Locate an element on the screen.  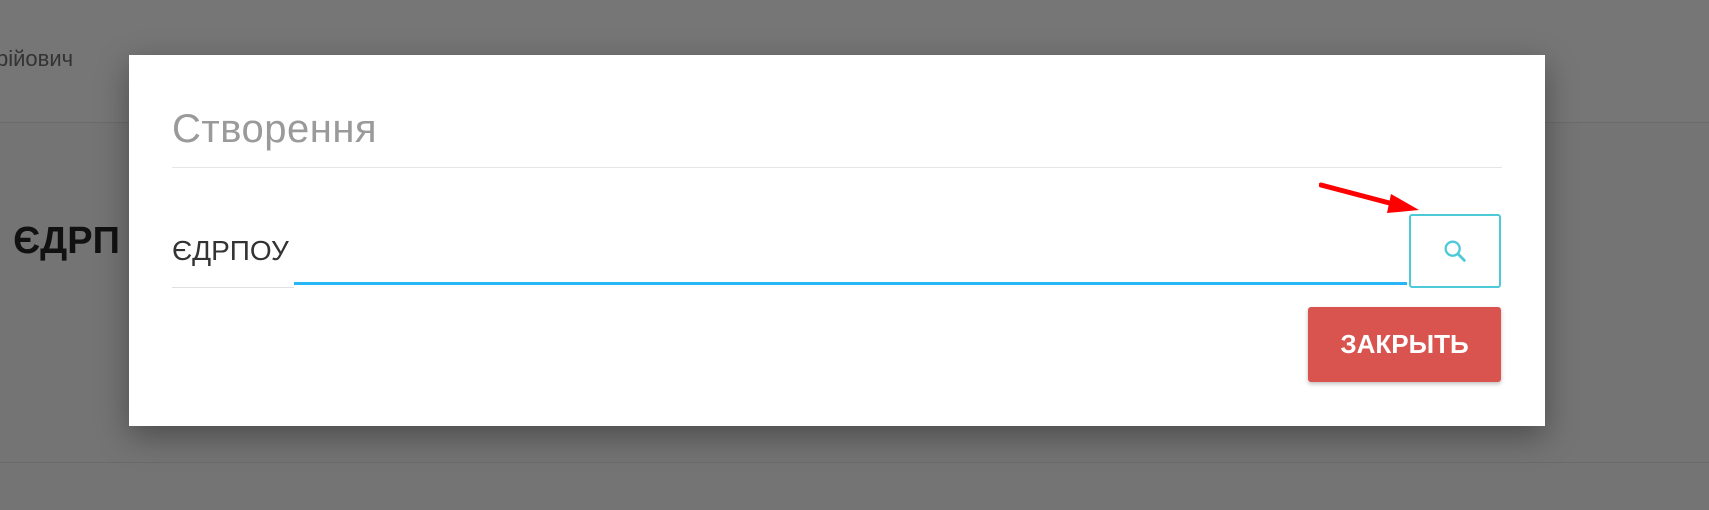
edrpou-input is located at coordinates (850, 250).